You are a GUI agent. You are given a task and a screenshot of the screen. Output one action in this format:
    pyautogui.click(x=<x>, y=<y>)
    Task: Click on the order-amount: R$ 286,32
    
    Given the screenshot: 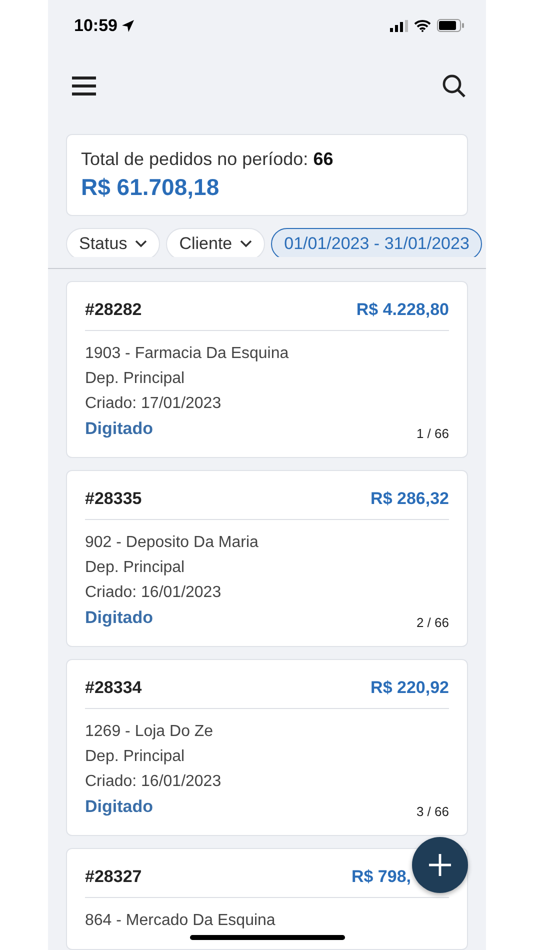 What is the action you would take?
    pyautogui.click(x=409, y=499)
    